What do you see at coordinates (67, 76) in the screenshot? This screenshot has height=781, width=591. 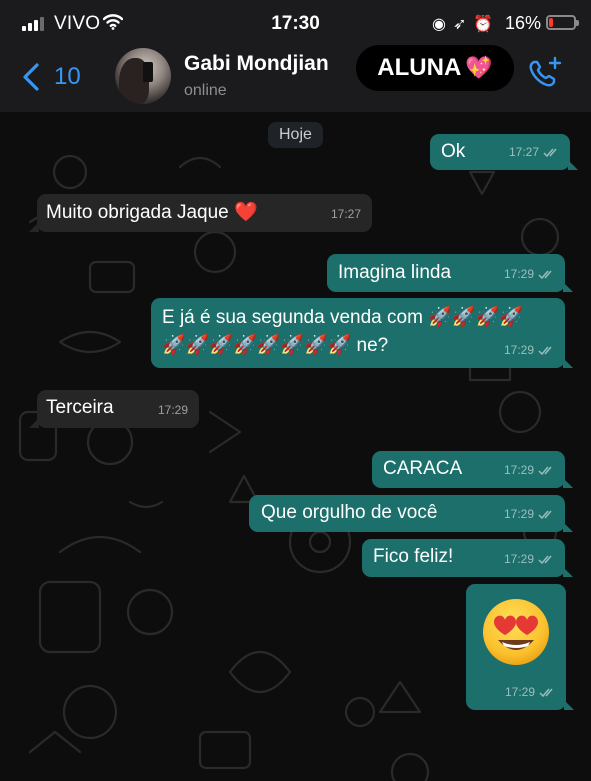 I see `unread-count: 10` at bounding box center [67, 76].